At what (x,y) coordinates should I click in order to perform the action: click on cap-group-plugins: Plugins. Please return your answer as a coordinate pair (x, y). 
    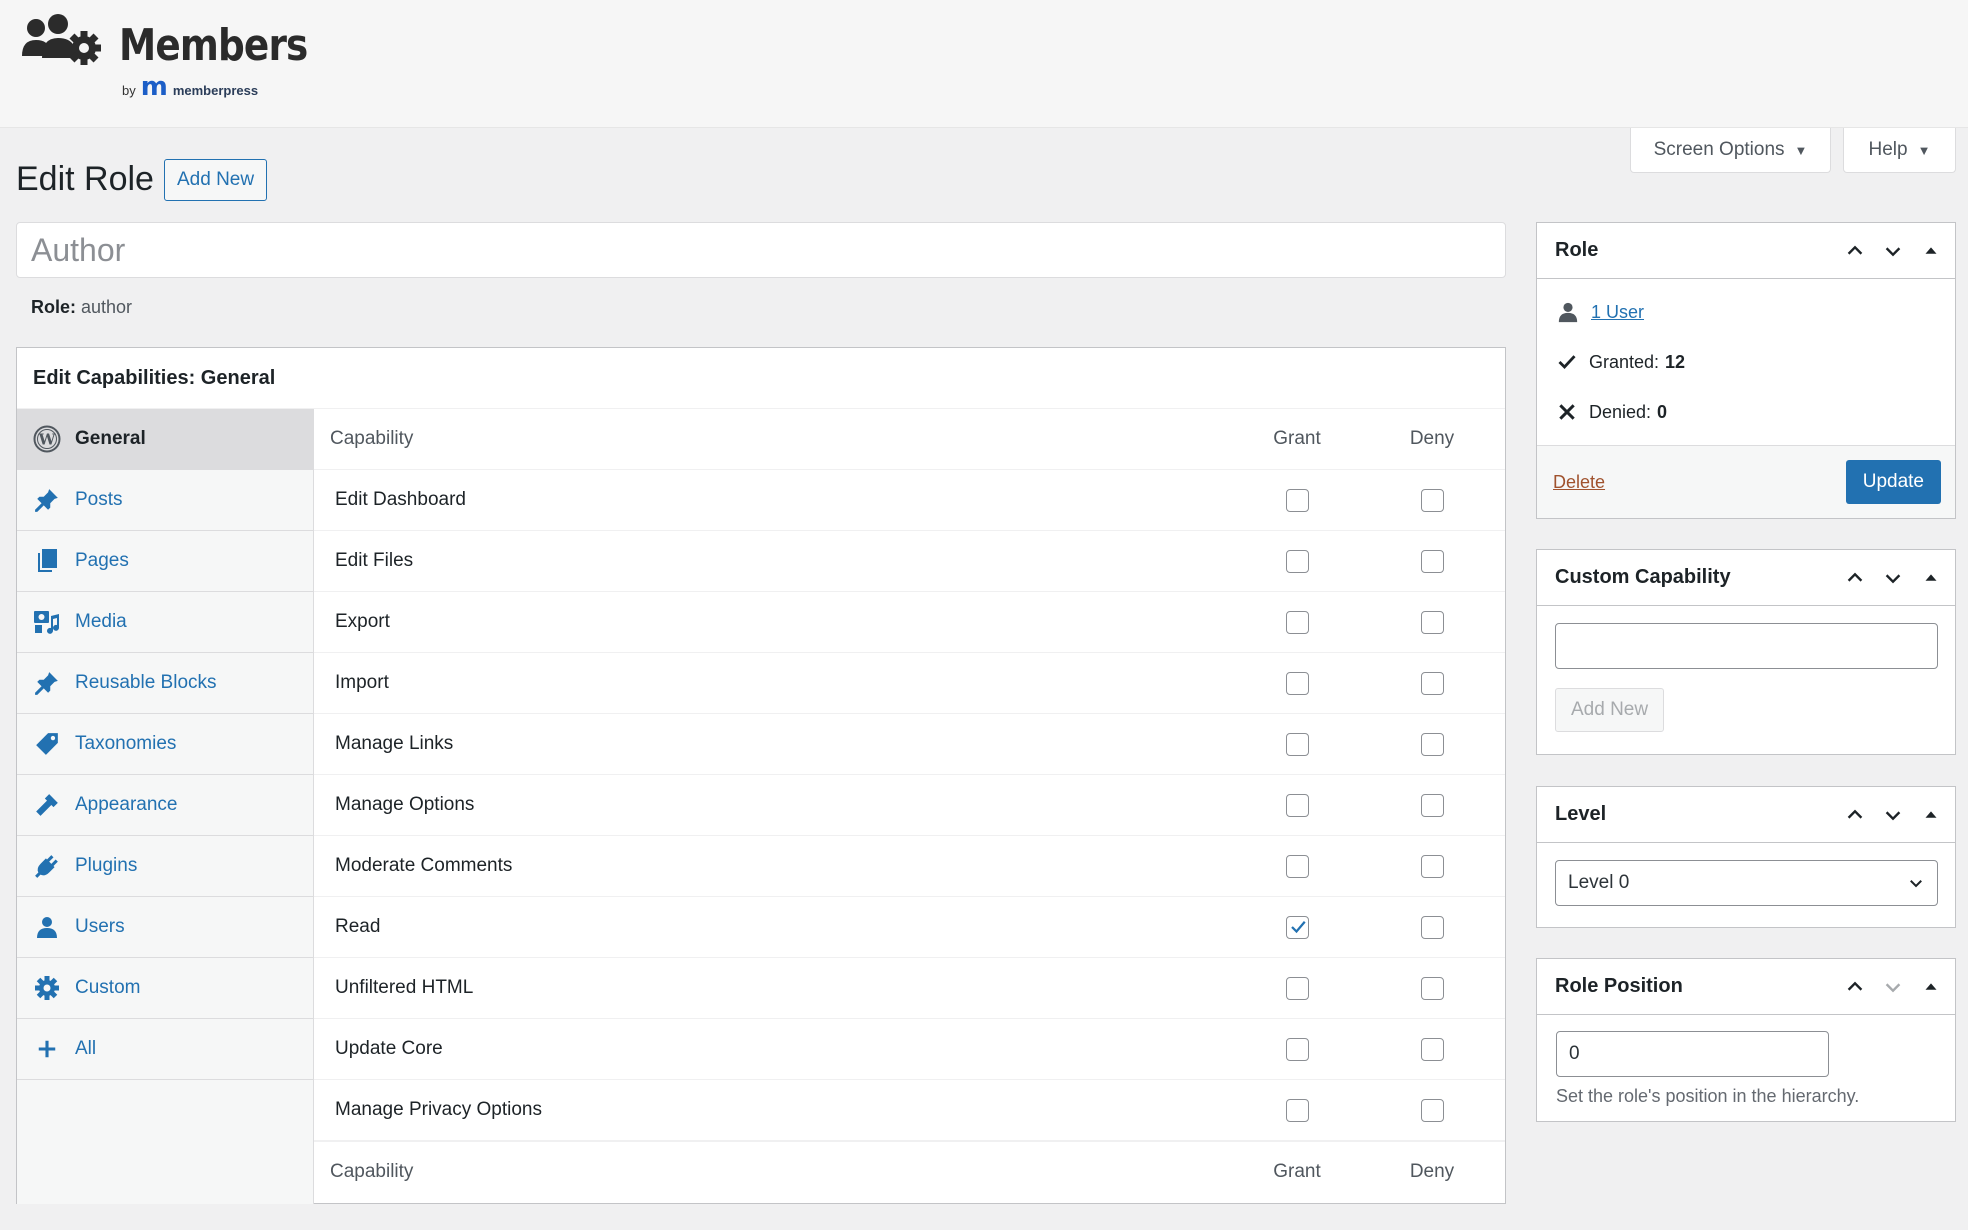
    Looking at the image, I should click on (165, 866).